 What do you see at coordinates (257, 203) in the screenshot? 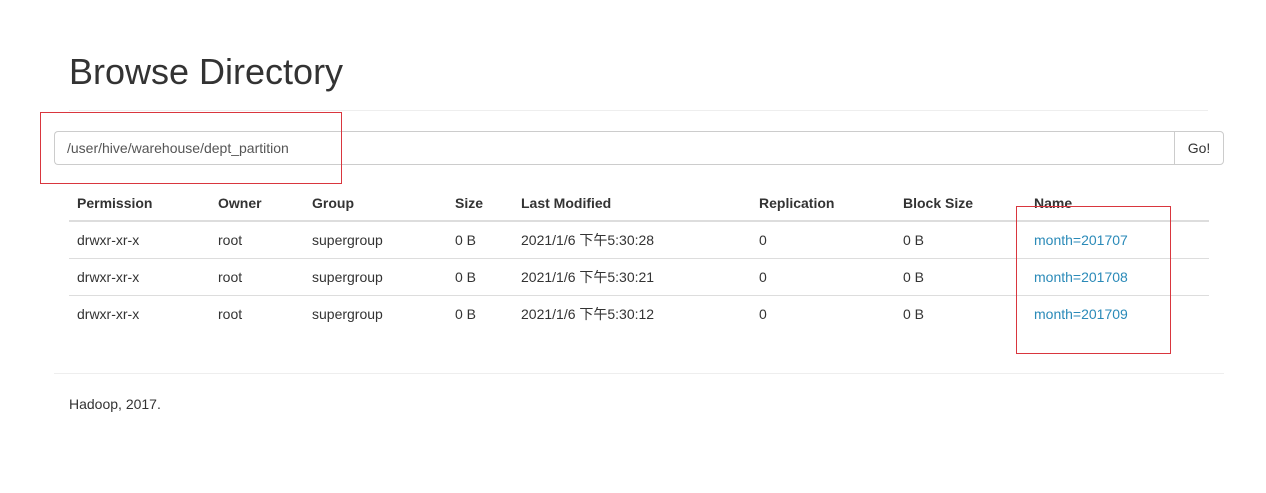
I see `column-header-owner: Owner` at bounding box center [257, 203].